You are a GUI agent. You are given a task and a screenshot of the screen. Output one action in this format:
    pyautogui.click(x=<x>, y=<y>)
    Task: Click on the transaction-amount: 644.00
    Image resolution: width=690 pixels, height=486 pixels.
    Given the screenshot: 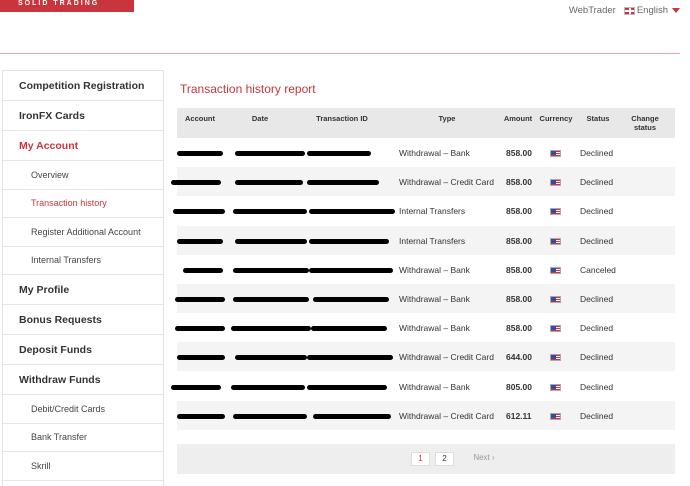 What is the action you would take?
    pyautogui.click(x=519, y=357)
    